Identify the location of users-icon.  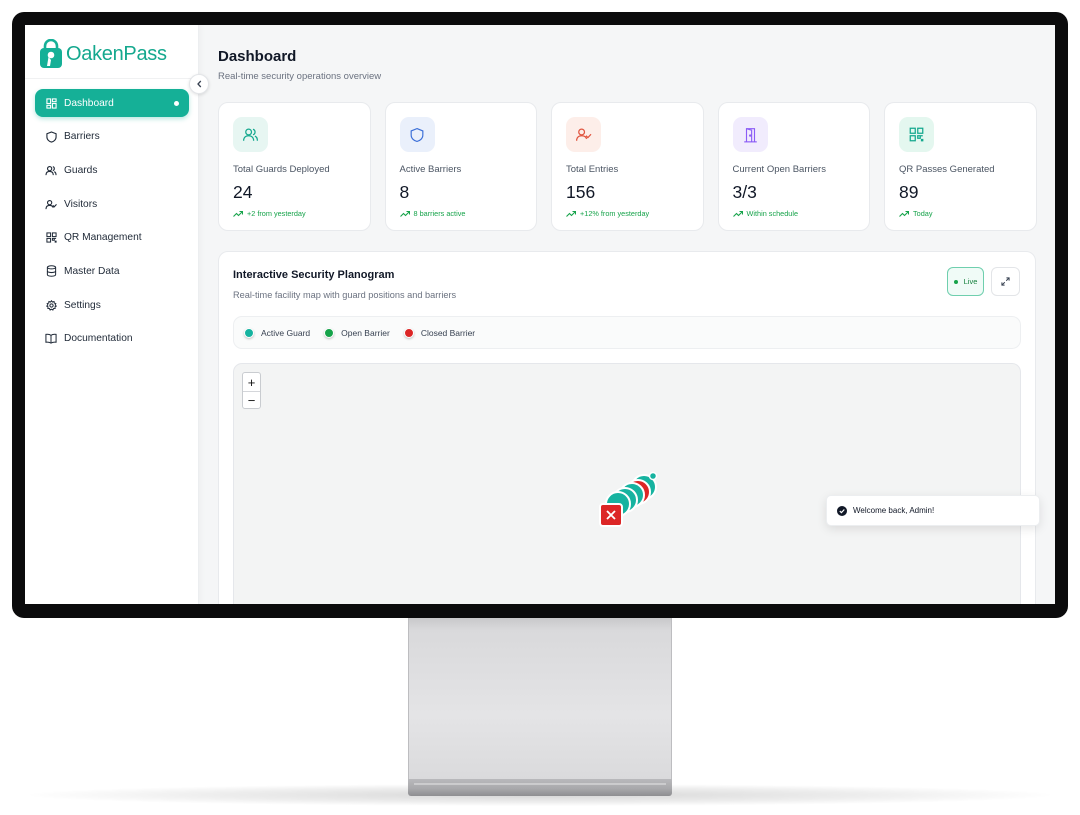
(250, 134).